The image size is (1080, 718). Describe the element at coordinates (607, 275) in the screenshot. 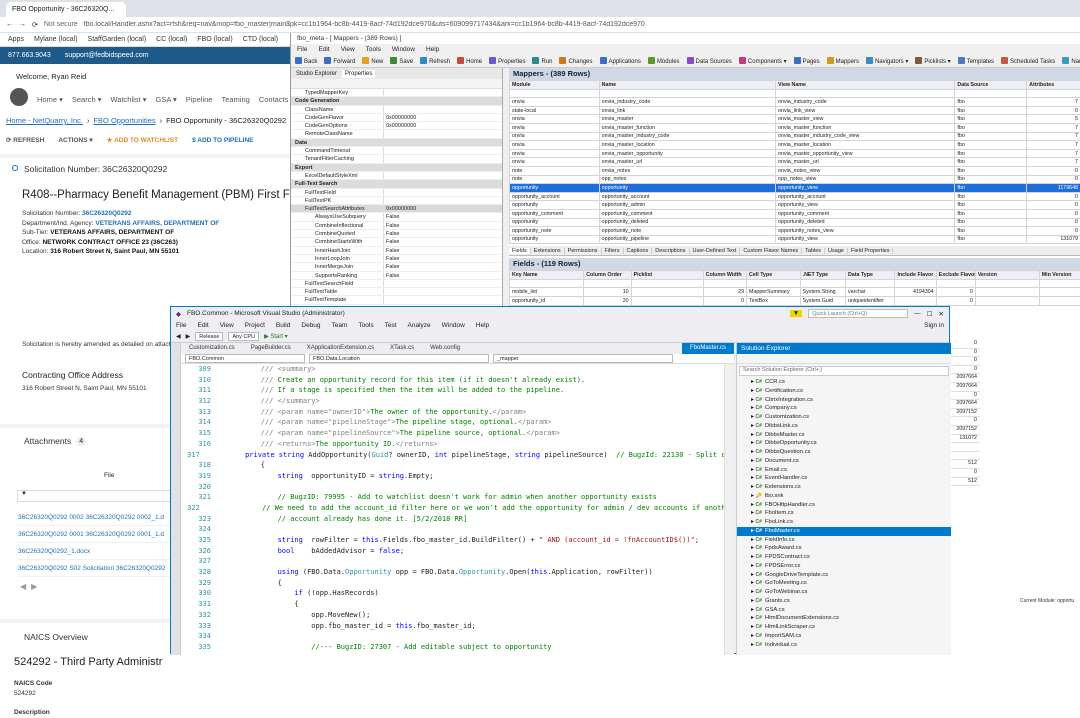

I see `column-header: Column Order` at that location.